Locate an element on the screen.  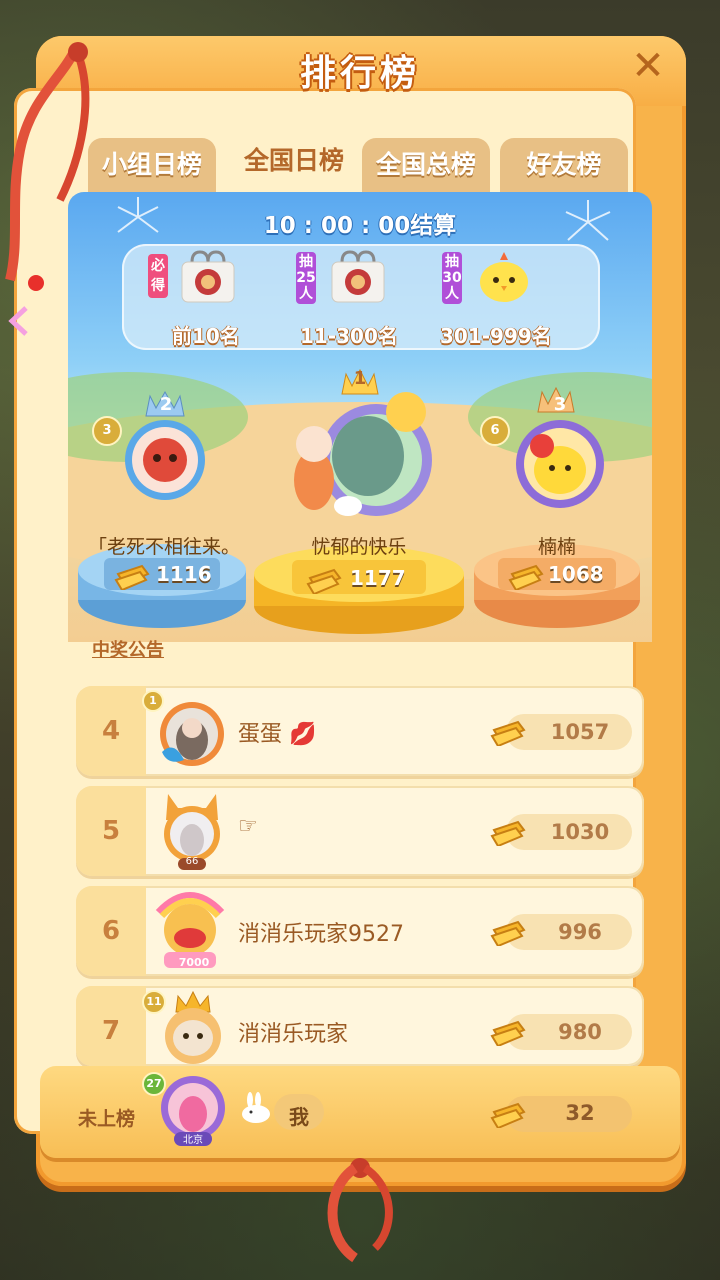
my-level-badge: 27 is located at coordinates (154, 1084).